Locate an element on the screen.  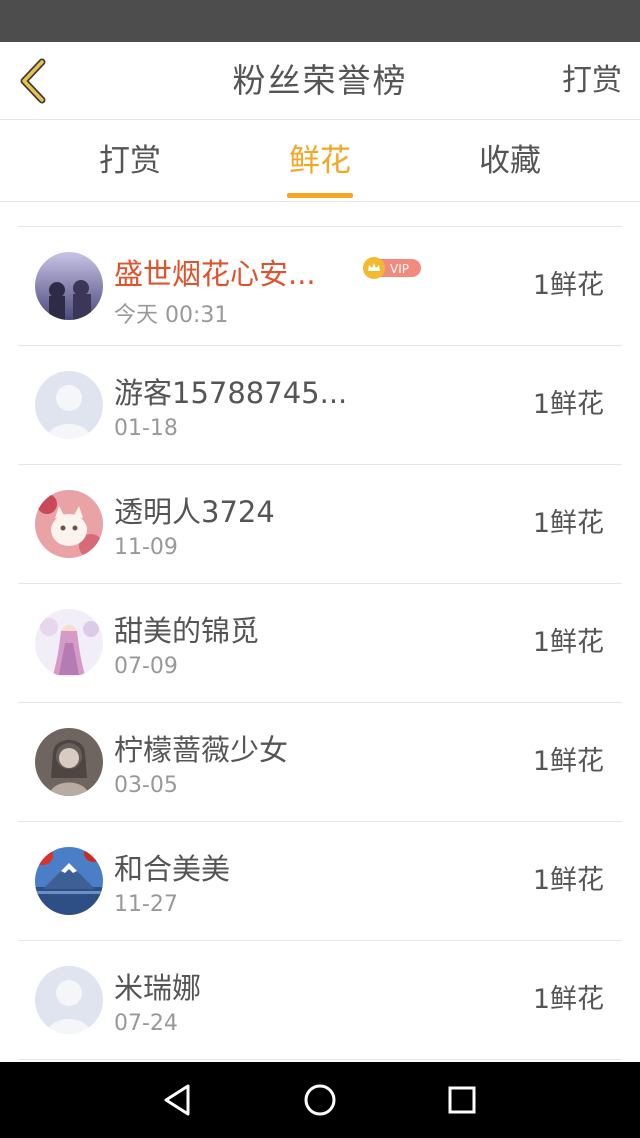
back-button is located at coordinates (34, 81).